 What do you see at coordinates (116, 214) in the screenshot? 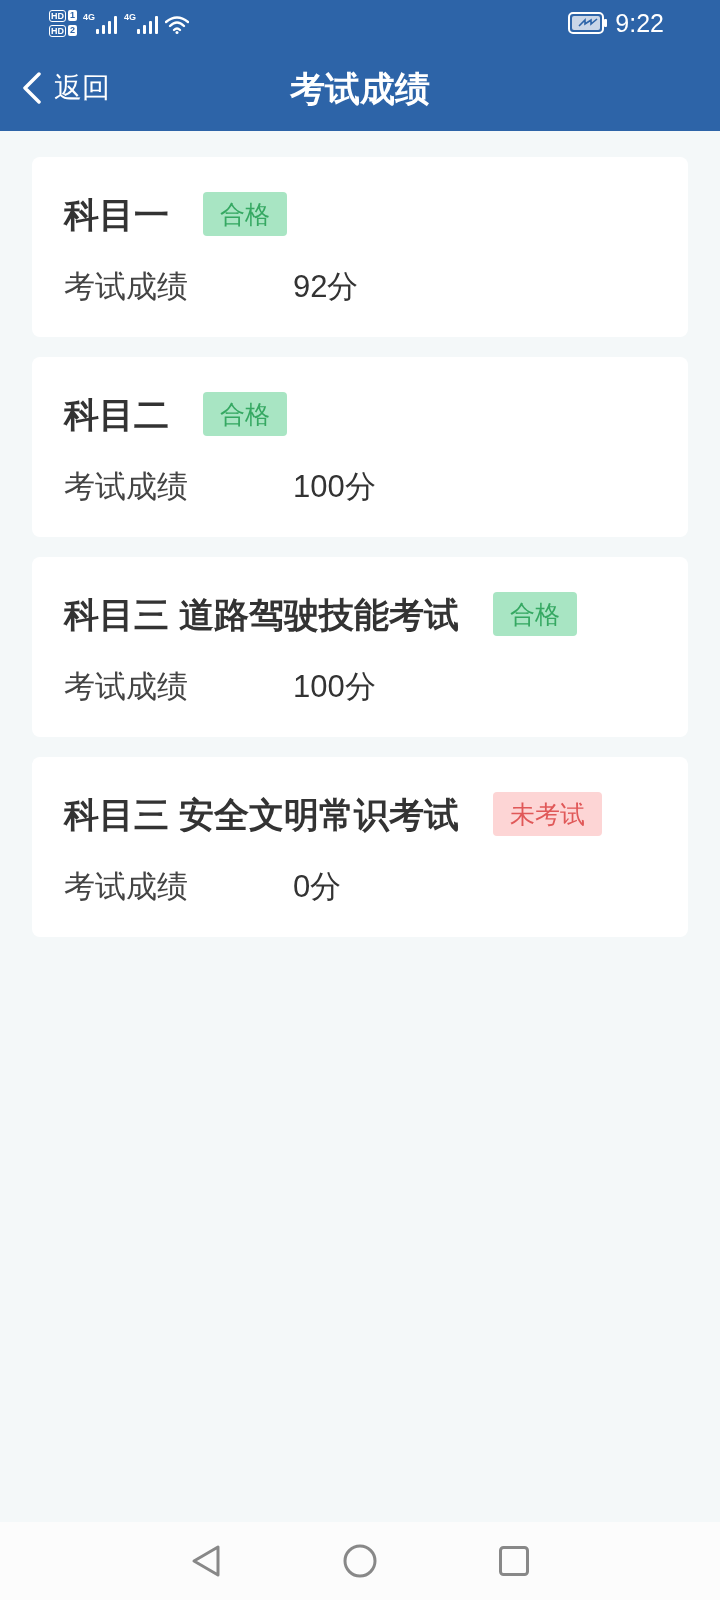
I see `subject-title: 科目一` at bounding box center [116, 214].